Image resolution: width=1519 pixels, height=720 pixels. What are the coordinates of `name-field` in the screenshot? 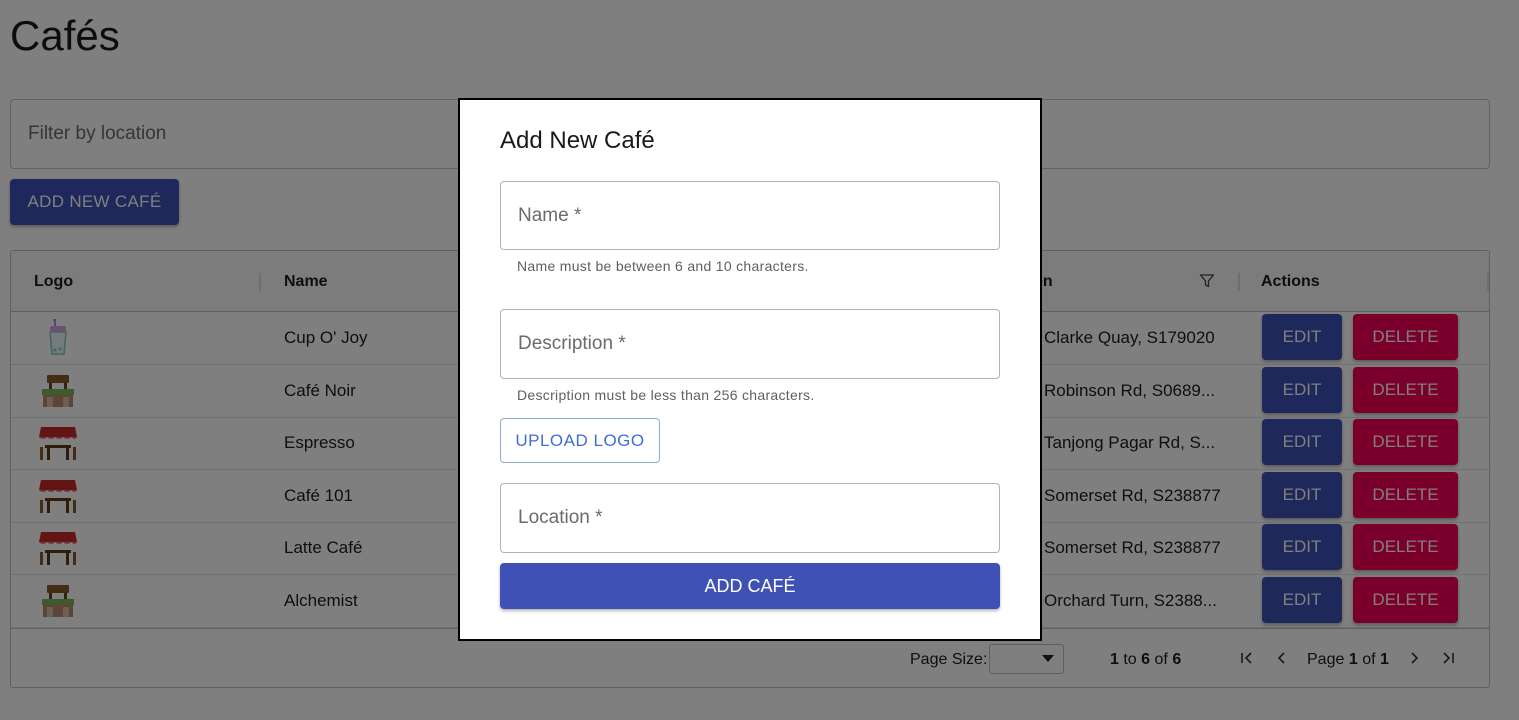 It's located at (750, 215).